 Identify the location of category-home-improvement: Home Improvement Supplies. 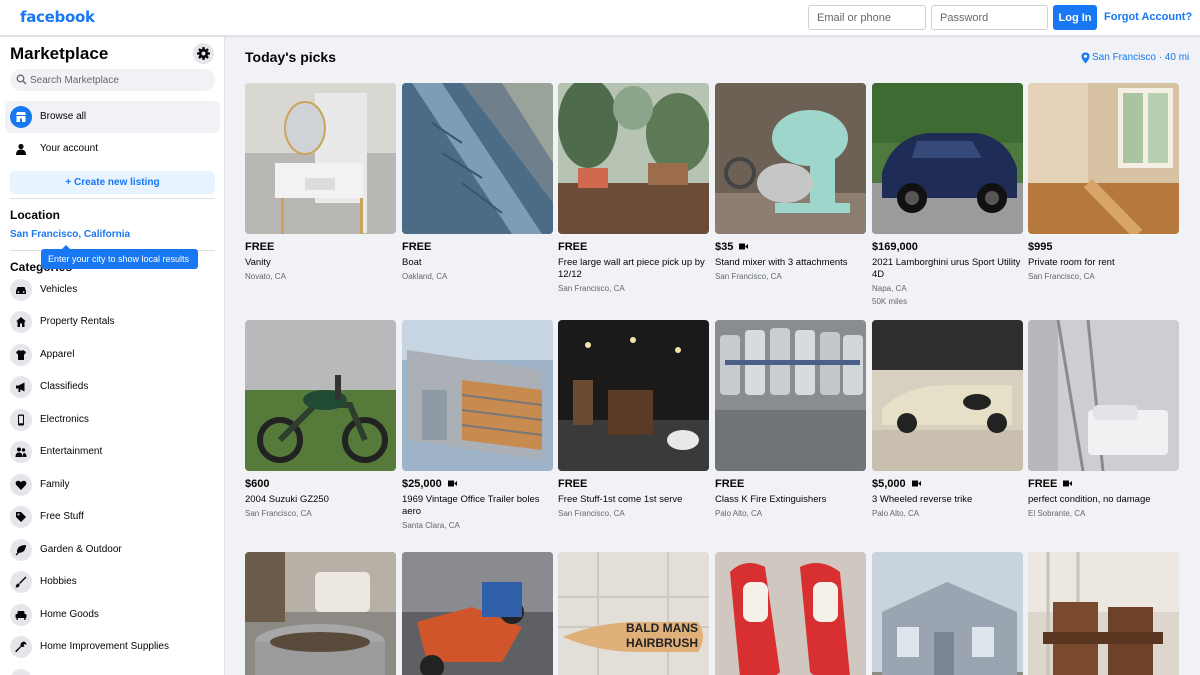
(112, 648).